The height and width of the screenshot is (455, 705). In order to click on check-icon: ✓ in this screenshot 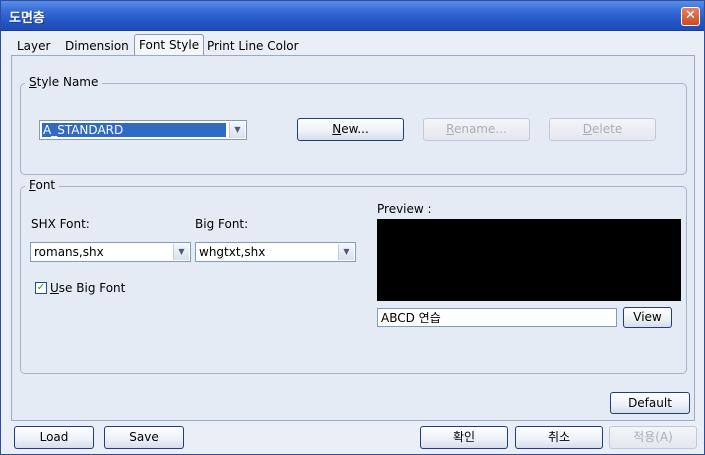, I will do `click(41, 287)`.